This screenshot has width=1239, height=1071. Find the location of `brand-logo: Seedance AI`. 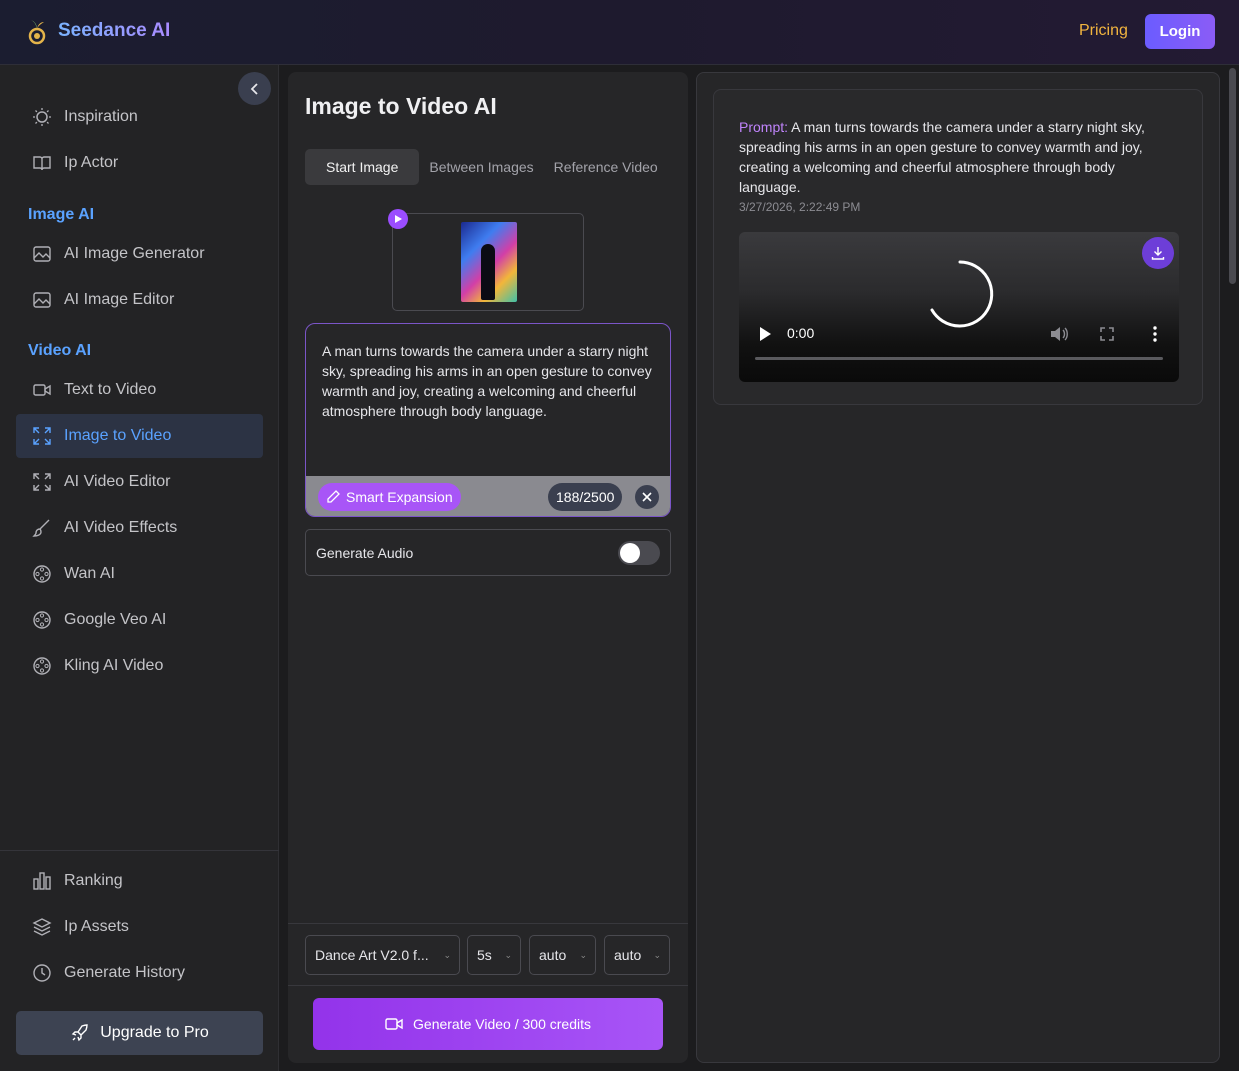

brand-logo: Seedance AI is located at coordinates (98, 31).